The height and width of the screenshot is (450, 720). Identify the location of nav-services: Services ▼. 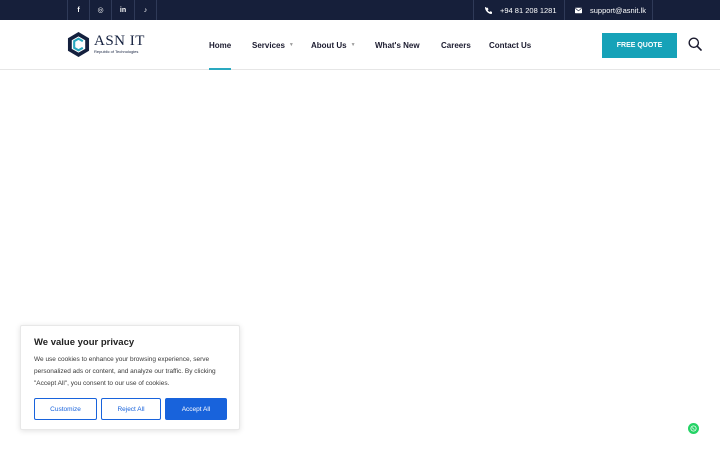
(273, 45).